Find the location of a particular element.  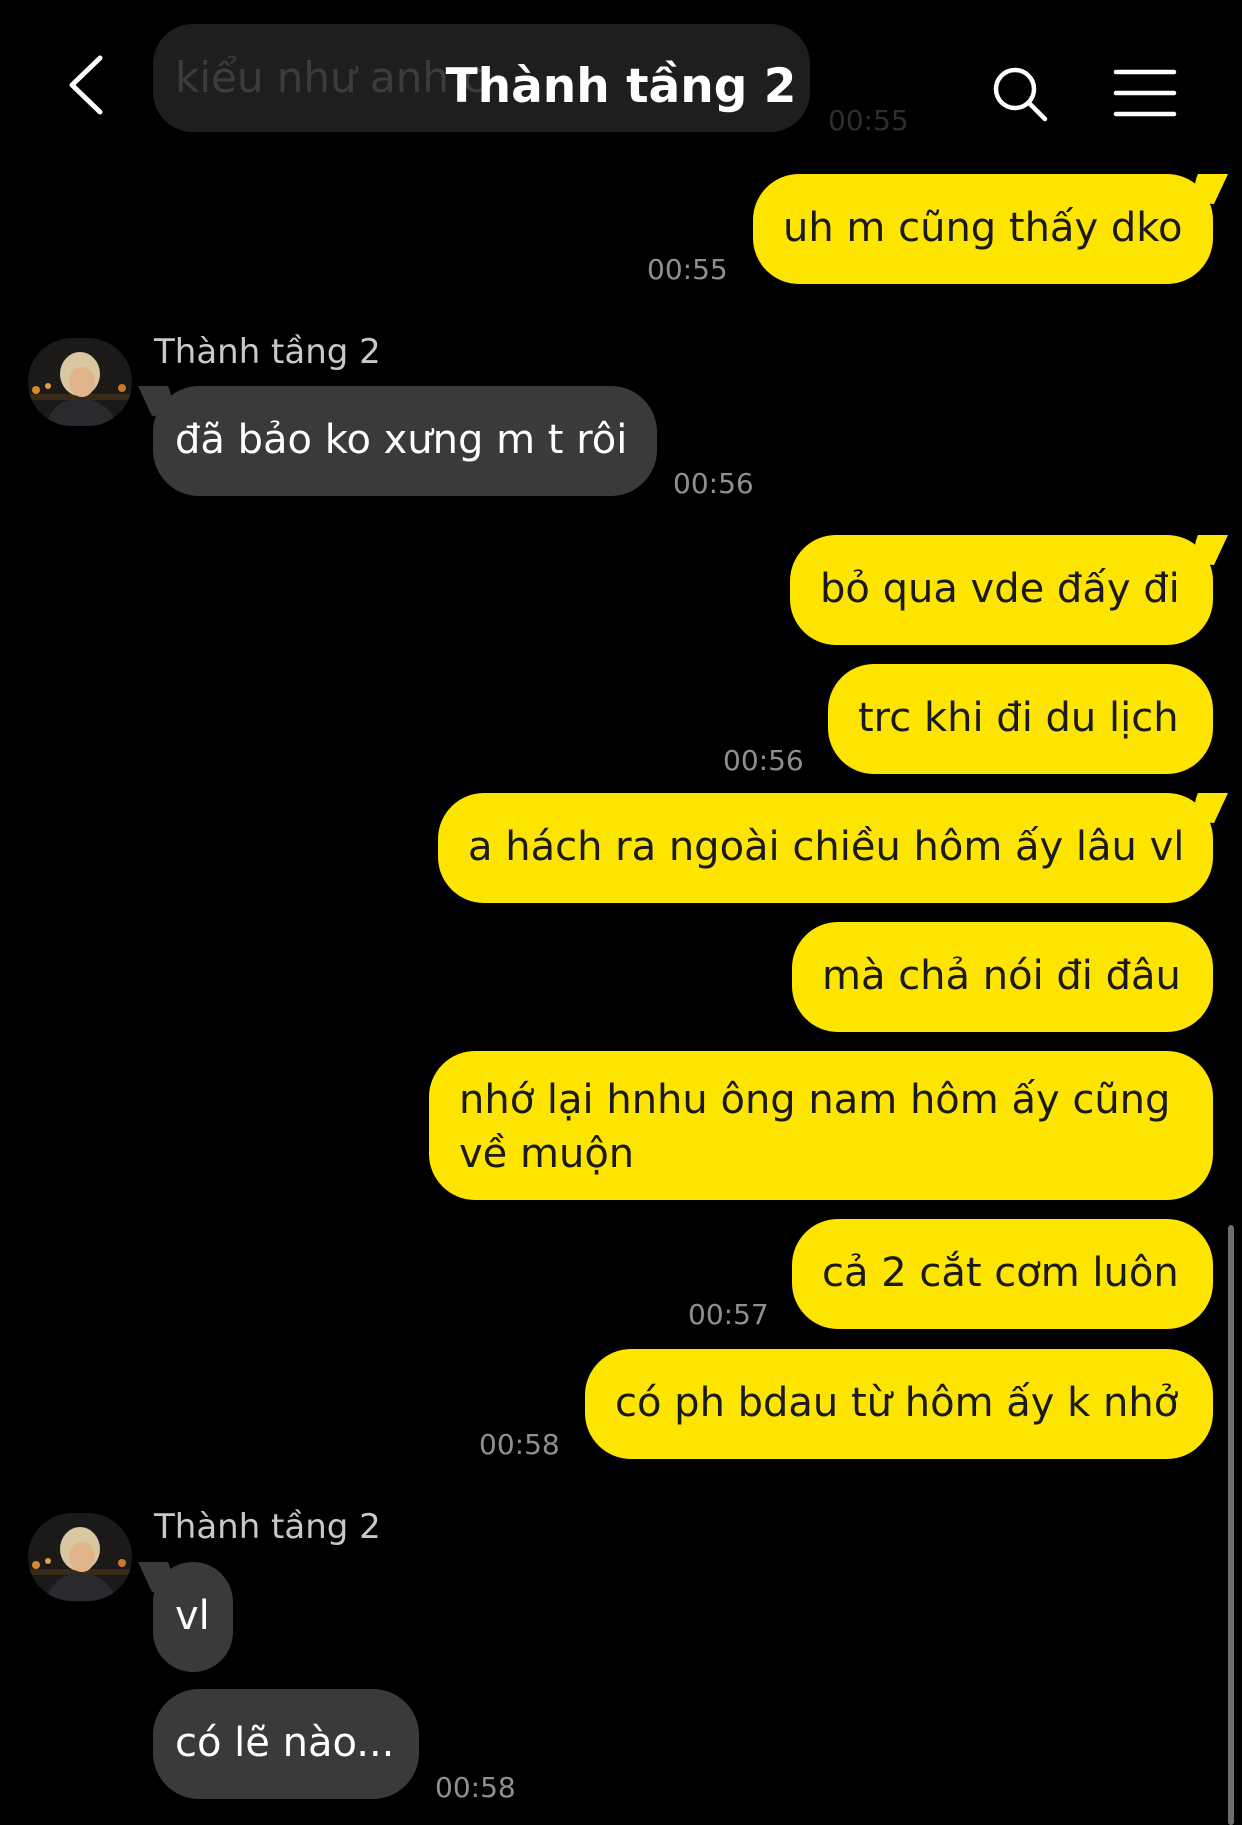

message-time: 00:57 is located at coordinates (728, 1314).